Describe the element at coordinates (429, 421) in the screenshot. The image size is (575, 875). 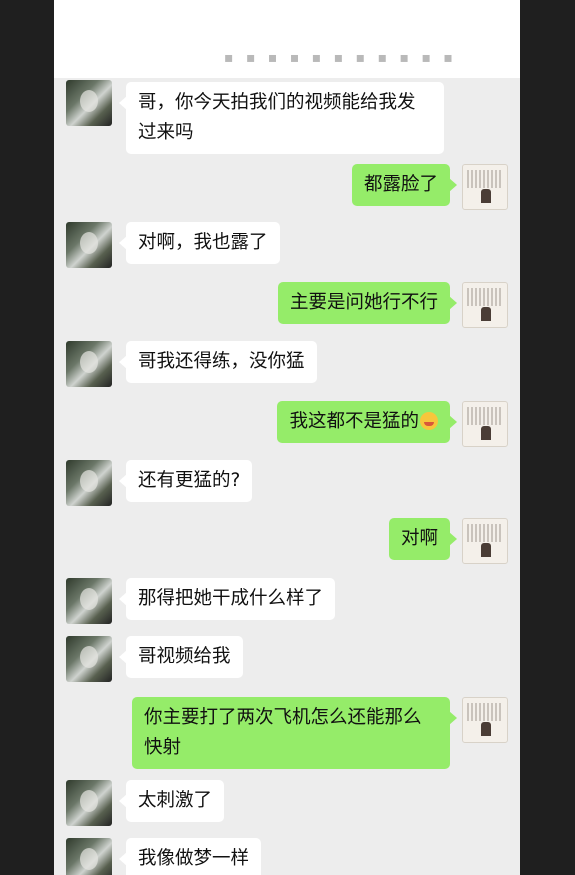
I see `facepalm-laugh-emoji` at that location.